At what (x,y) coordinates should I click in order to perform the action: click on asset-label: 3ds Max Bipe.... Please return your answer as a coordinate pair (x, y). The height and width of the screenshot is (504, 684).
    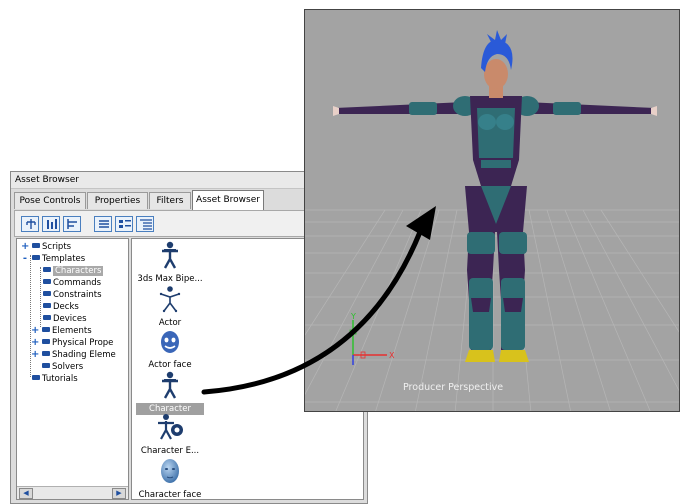
    Looking at the image, I should click on (170, 279).